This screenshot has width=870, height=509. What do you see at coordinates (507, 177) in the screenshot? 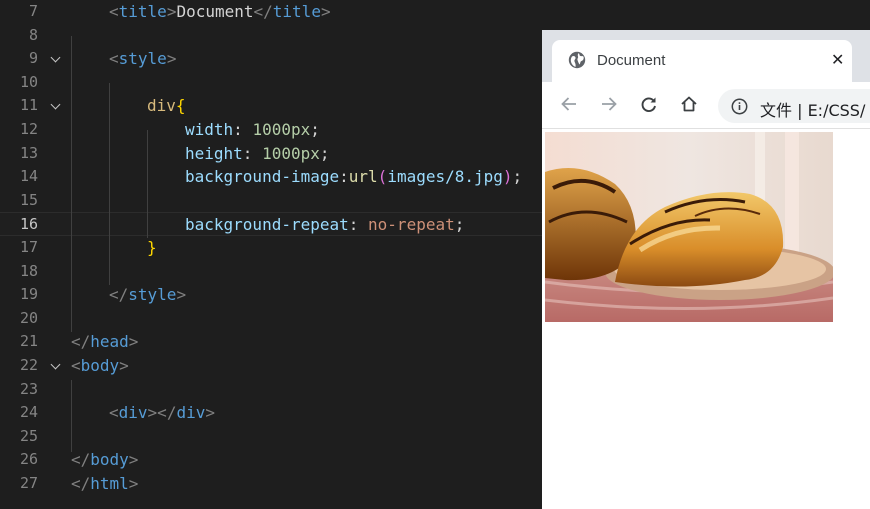
I see `code-token: )` at bounding box center [507, 177].